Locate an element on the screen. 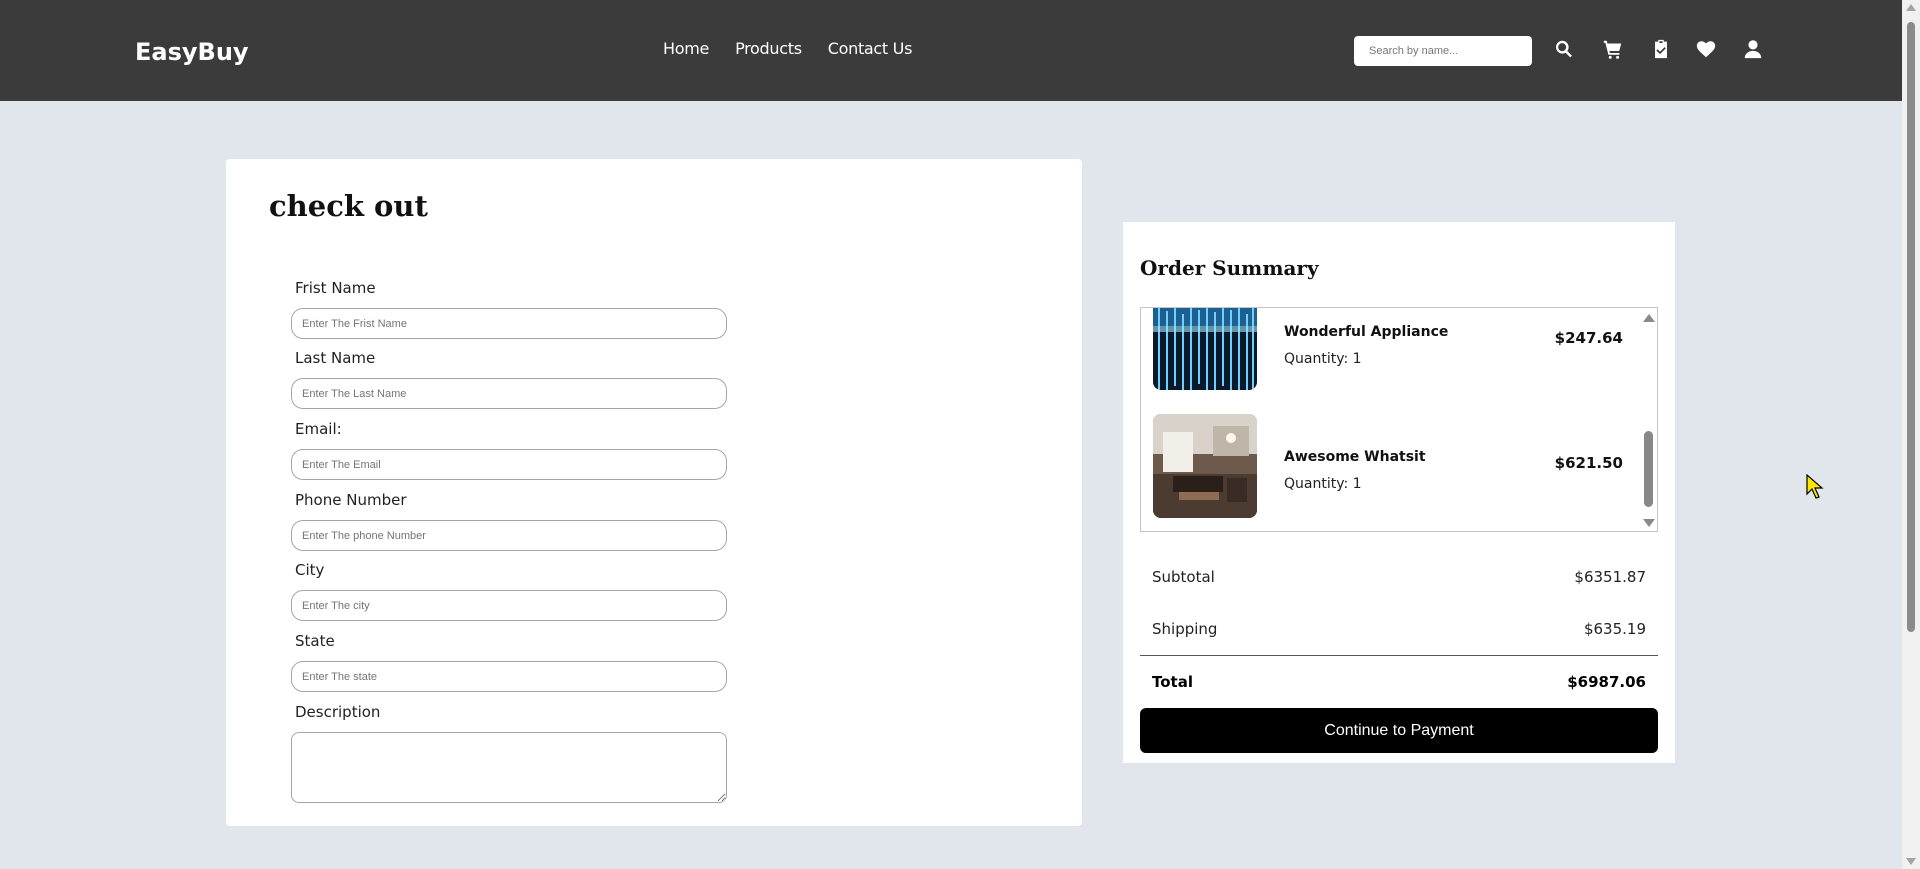  order-summary-title: Order Summary is located at coordinates (1229, 268).